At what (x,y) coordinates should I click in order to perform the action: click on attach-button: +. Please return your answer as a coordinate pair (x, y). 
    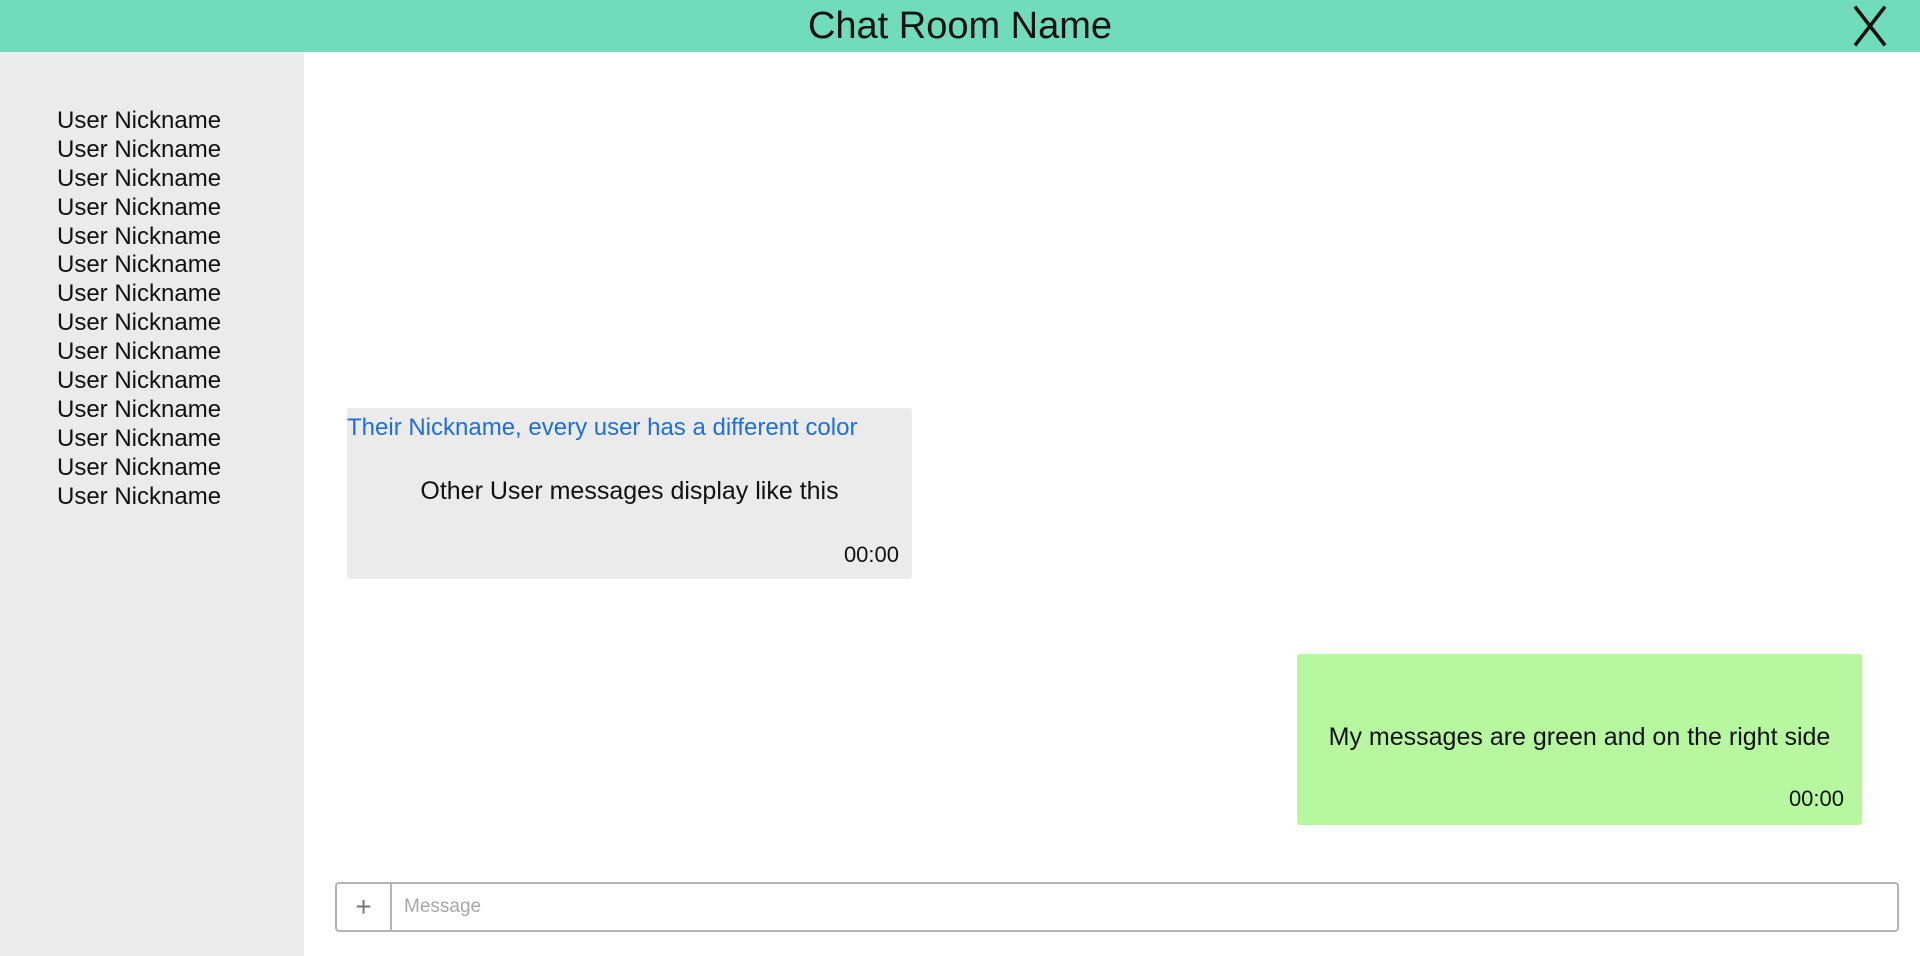
    Looking at the image, I should click on (364, 907).